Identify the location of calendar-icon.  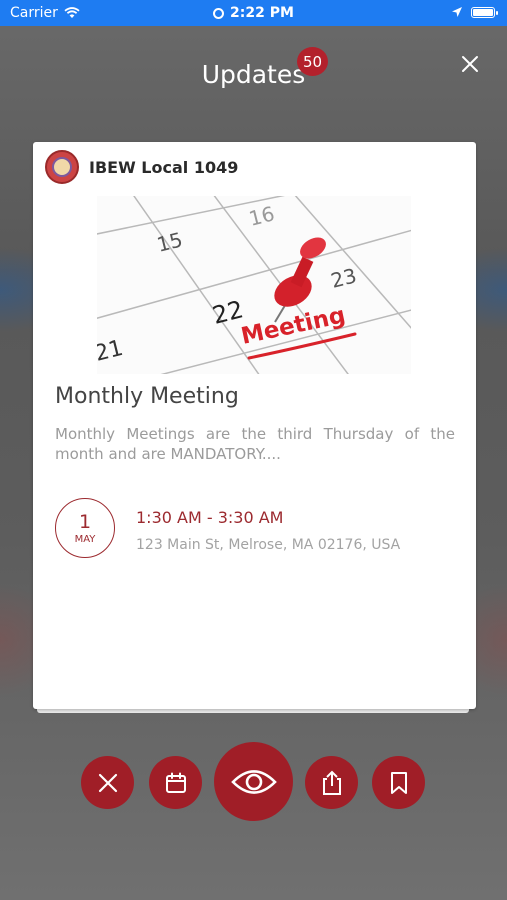
(175, 782).